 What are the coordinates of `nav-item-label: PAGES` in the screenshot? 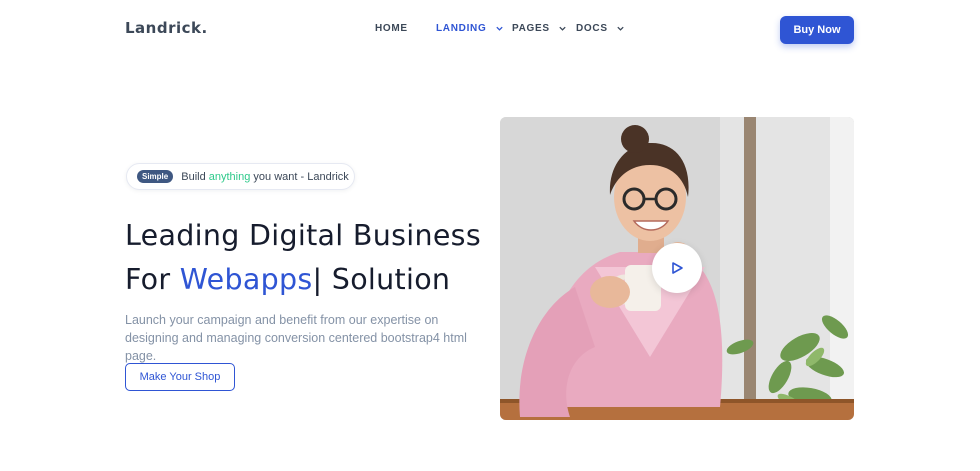 It's located at (531, 28).